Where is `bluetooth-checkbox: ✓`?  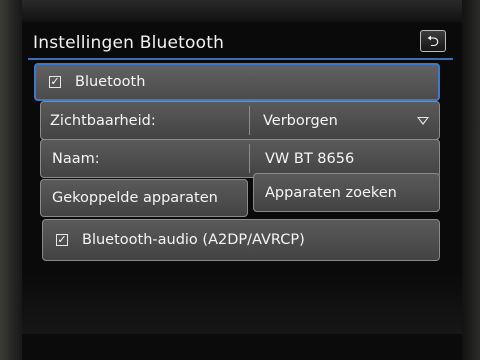 bluetooth-checkbox: ✓ is located at coordinates (55, 82).